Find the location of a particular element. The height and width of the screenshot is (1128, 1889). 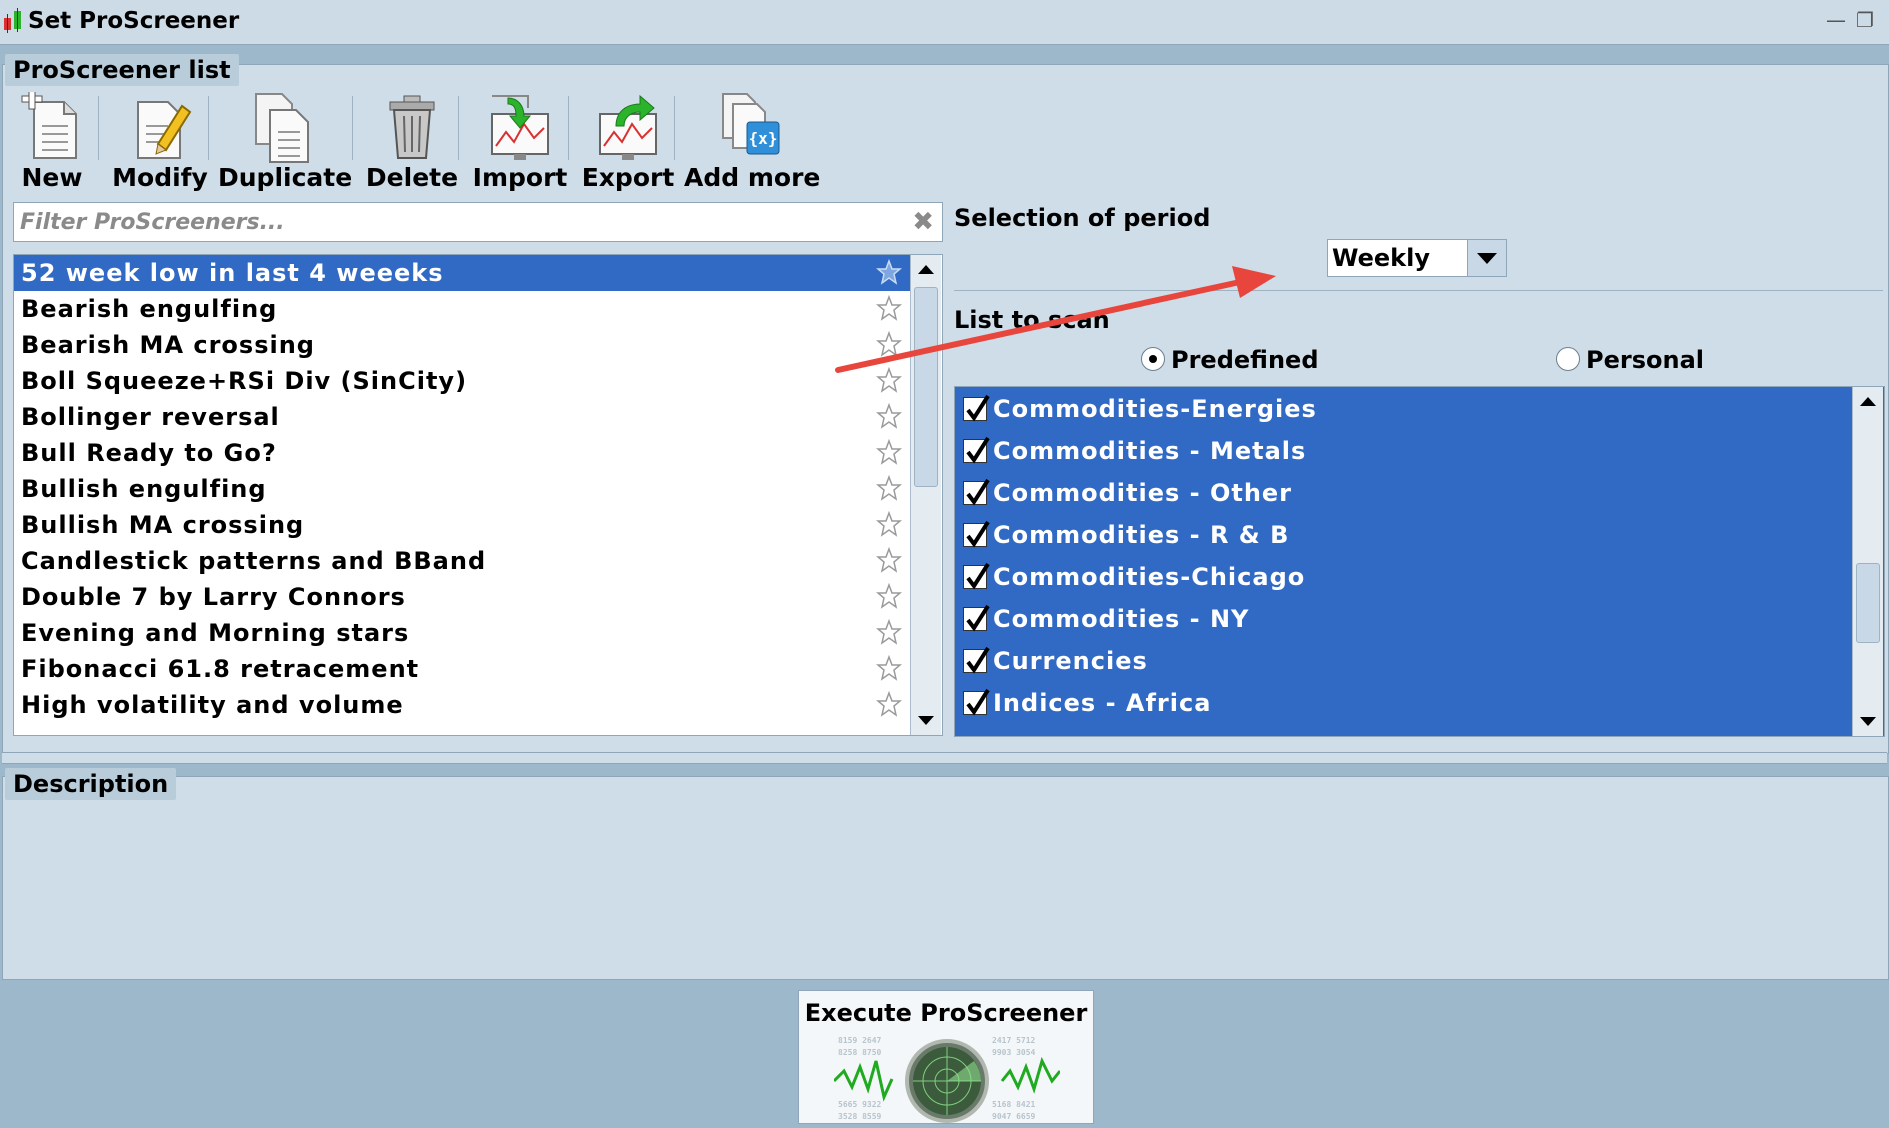

chevron-down-icon is located at coordinates (1487, 258).